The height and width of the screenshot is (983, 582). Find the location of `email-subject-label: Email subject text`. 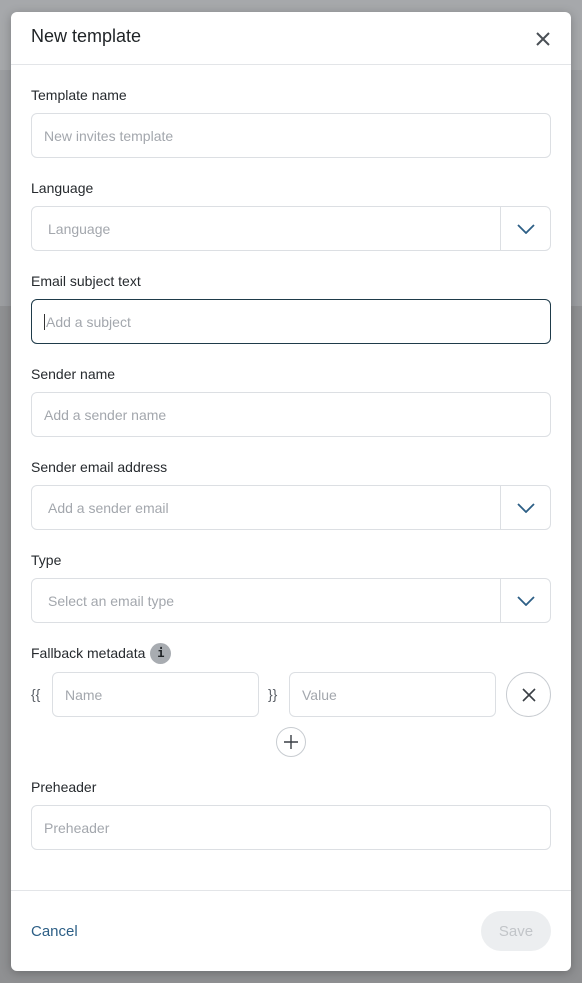

email-subject-label: Email subject text is located at coordinates (86, 281).